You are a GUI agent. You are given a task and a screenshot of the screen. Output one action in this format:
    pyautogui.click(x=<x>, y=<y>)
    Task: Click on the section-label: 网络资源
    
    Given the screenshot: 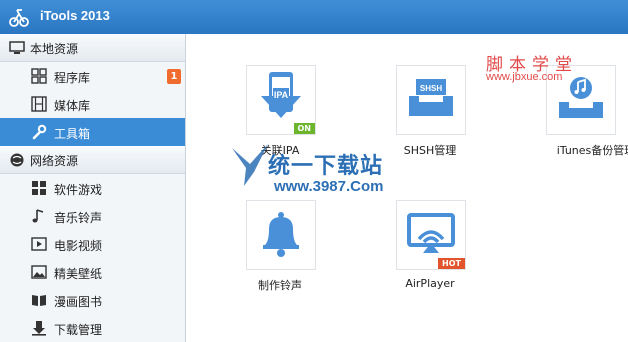 What is the action you would take?
    pyautogui.click(x=54, y=161)
    